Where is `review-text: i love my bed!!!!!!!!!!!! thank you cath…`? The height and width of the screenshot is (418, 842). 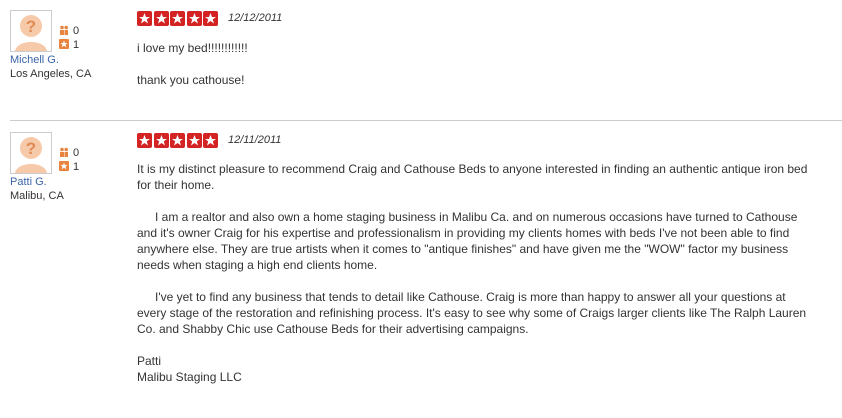
review-text: i love my bed!!!!!!!!!!!! thank you cath… is located at coordinates (477, 64).